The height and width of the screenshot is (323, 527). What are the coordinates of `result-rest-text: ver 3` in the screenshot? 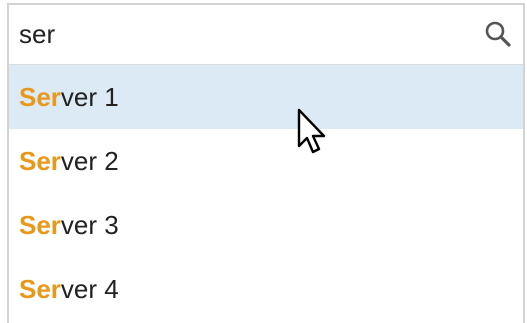 It's located at (89, 224).